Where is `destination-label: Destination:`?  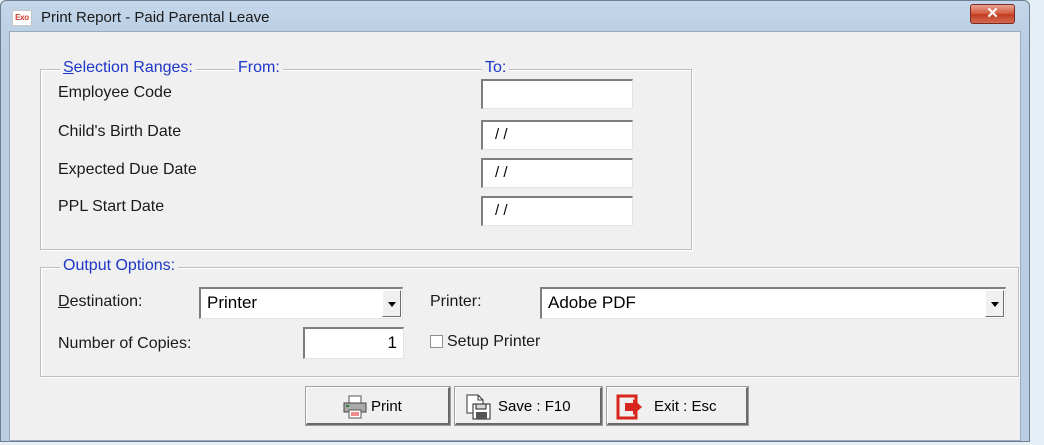
destination-label: Destination: is located at coordinates (100, 302).